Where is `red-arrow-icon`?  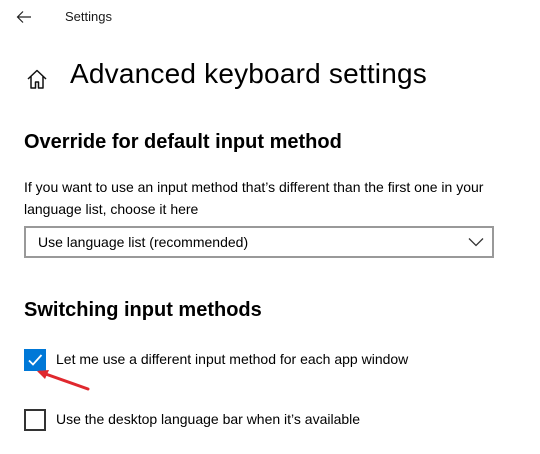
red-arrow-icon is located at coordinates (63, 380).